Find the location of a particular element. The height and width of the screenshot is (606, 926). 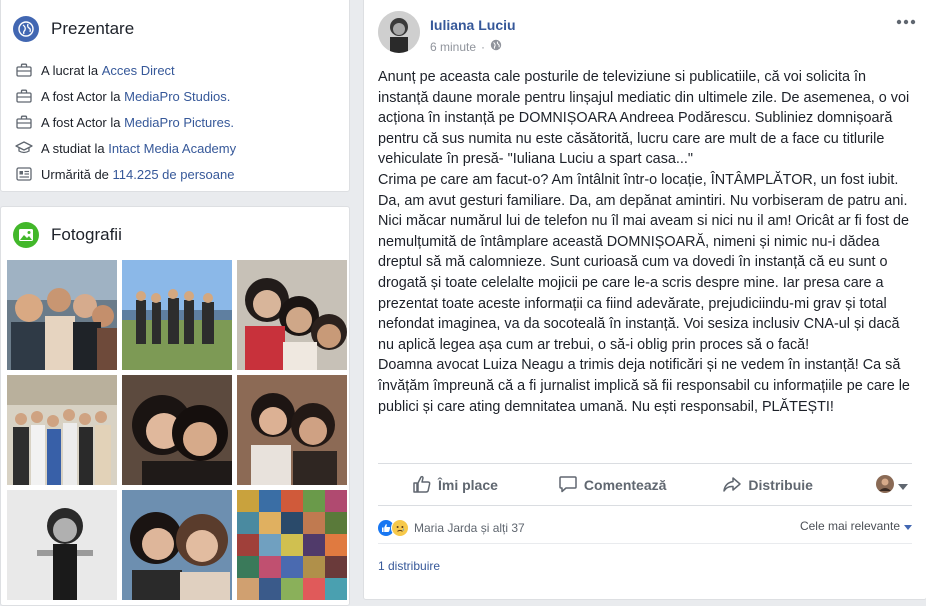

intro-item-link: Acces Direct is located at coordinates (138, 70).